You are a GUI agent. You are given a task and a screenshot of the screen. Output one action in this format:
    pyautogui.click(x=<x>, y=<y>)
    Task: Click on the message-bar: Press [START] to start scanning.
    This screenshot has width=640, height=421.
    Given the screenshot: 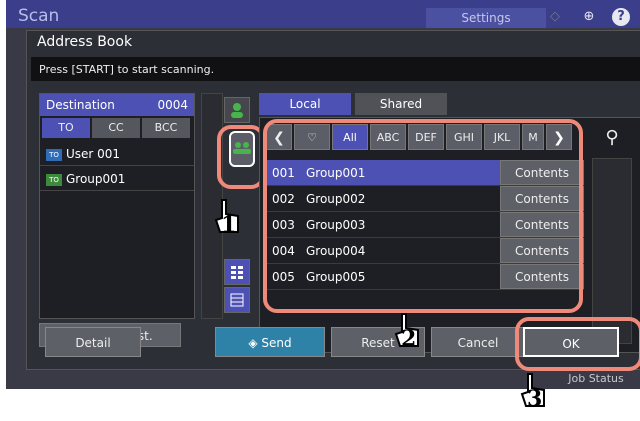 What is the action you would take?
    pyautogui.click(x=335, y=69)
    